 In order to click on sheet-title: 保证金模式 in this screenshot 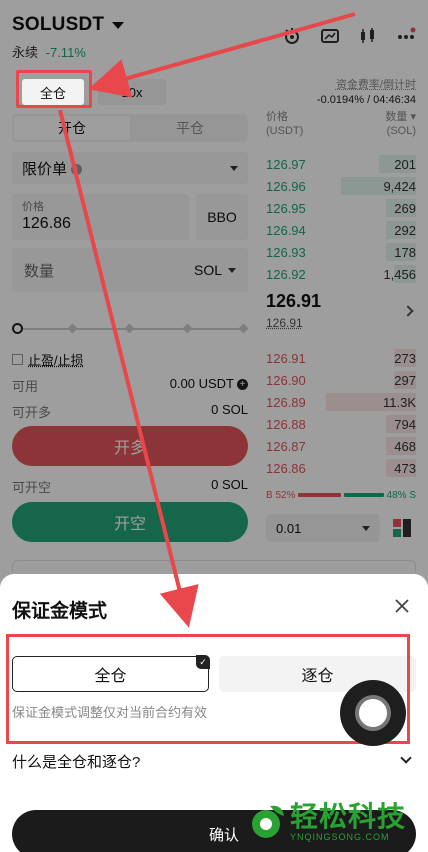, I will do `click(60, 611)`.